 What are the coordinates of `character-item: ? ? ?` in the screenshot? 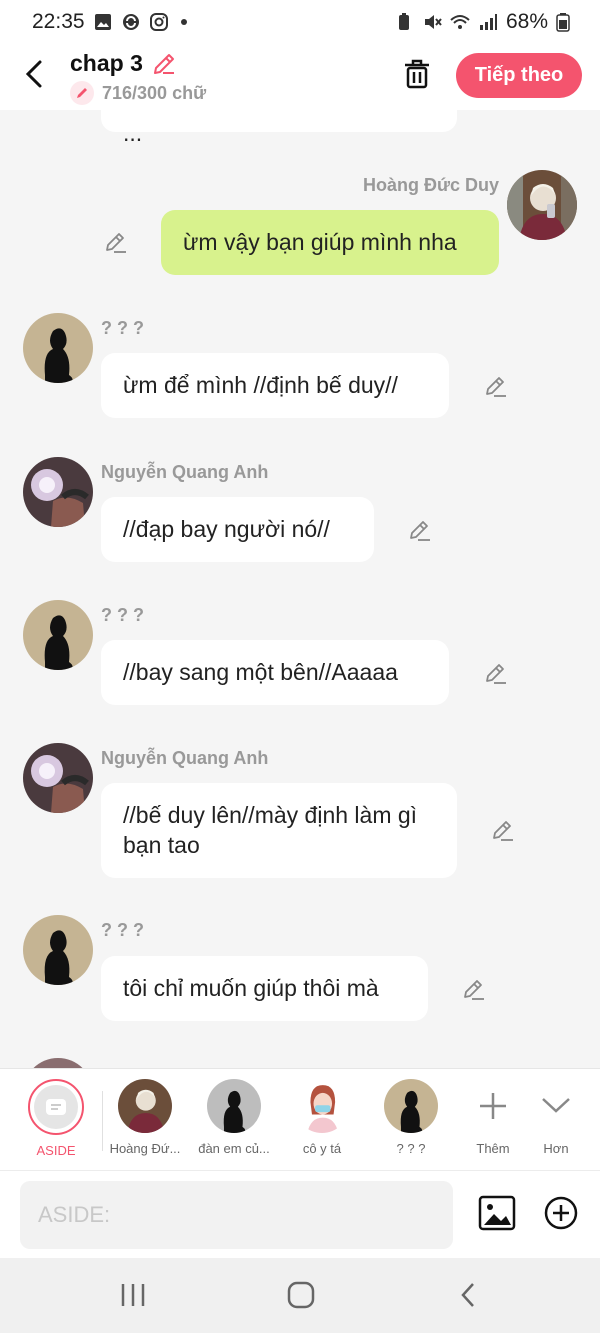 It's located at (411, 1117).